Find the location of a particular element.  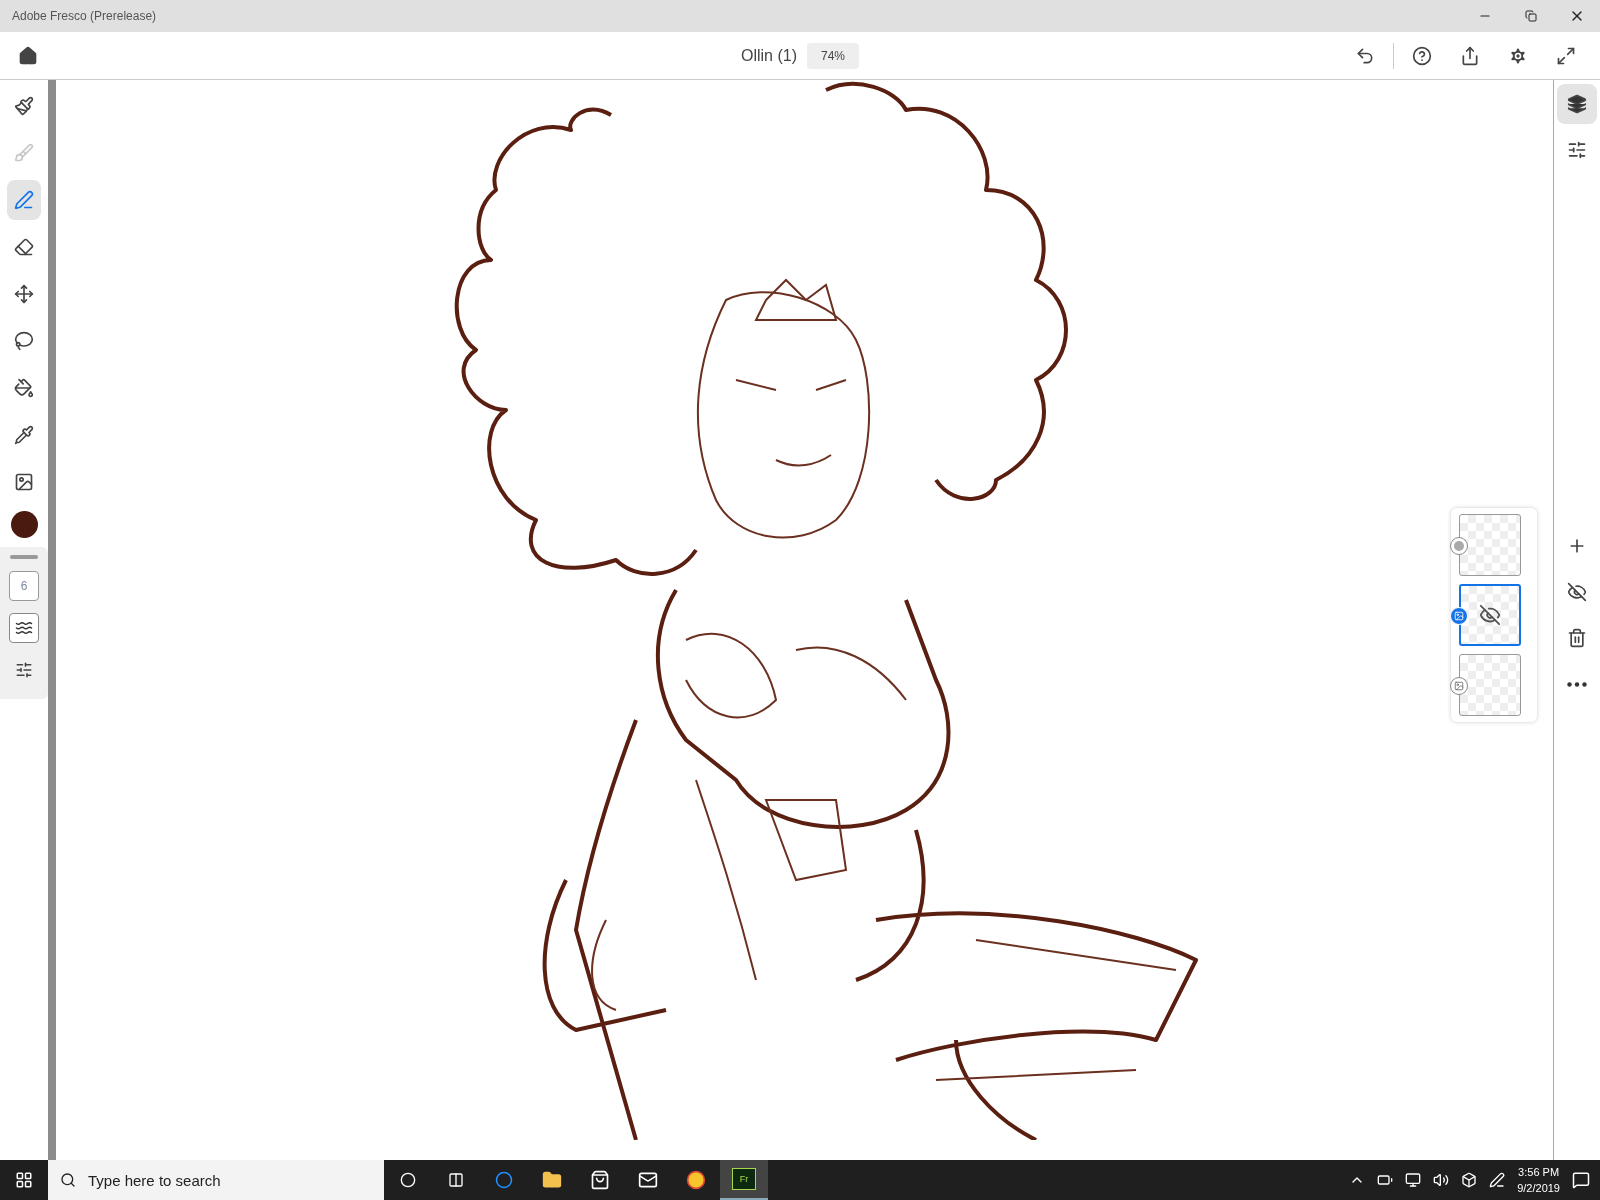

task-view-icon is located at coordinates (456, 1180).